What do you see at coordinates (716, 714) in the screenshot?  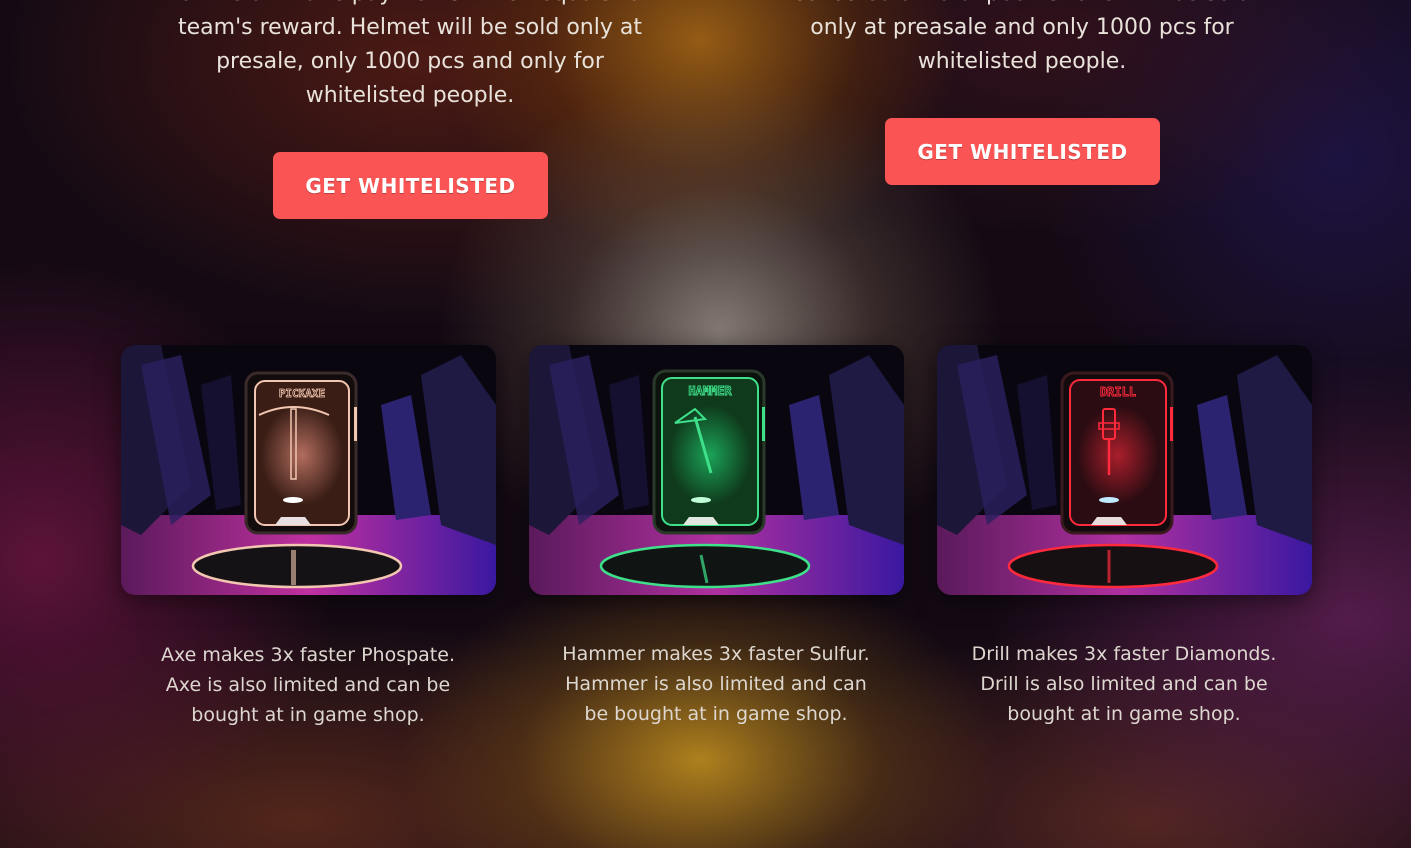 I see `description-line: be bought at in game shop.` at bounding box center [716, 714].